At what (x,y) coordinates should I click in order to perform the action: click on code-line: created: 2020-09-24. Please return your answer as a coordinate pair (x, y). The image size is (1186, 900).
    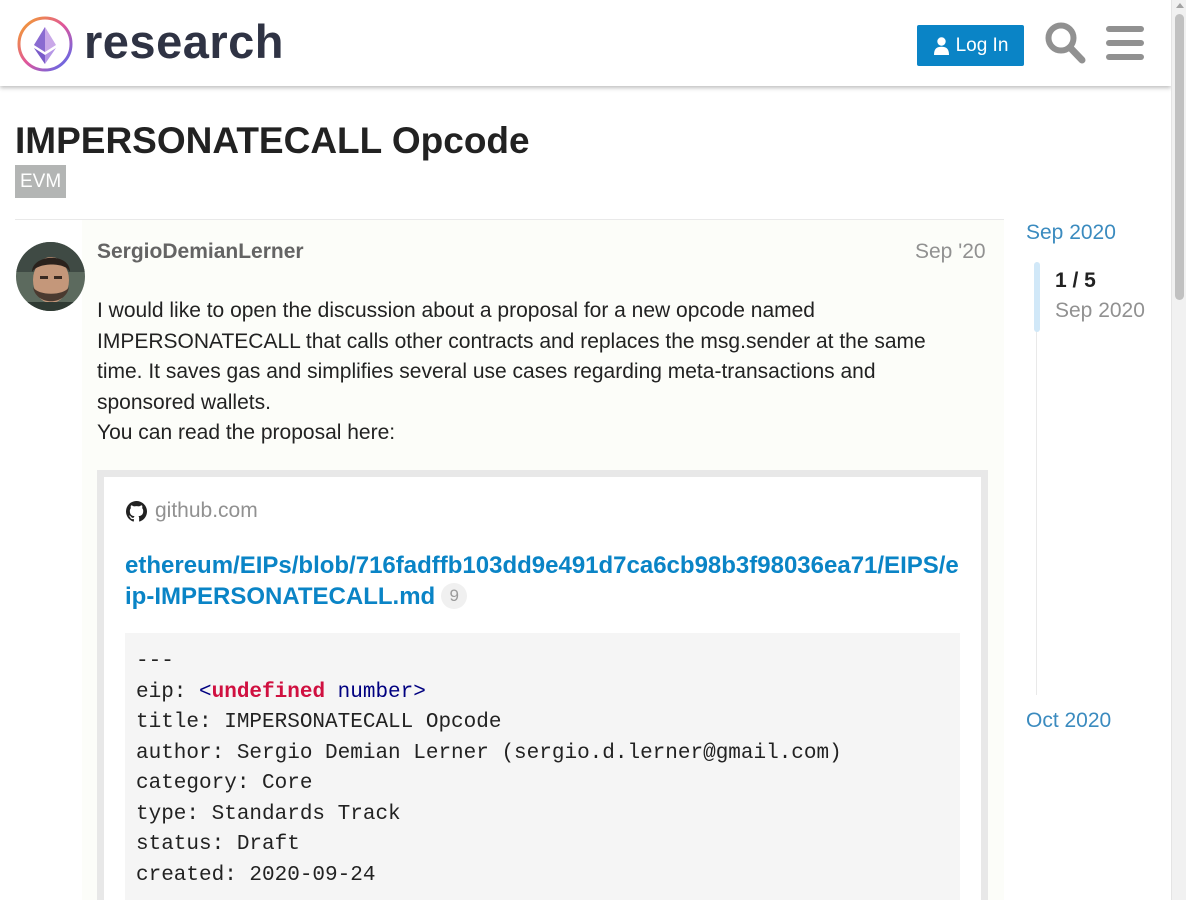
    Looking at the image, I should click on (256, 875).